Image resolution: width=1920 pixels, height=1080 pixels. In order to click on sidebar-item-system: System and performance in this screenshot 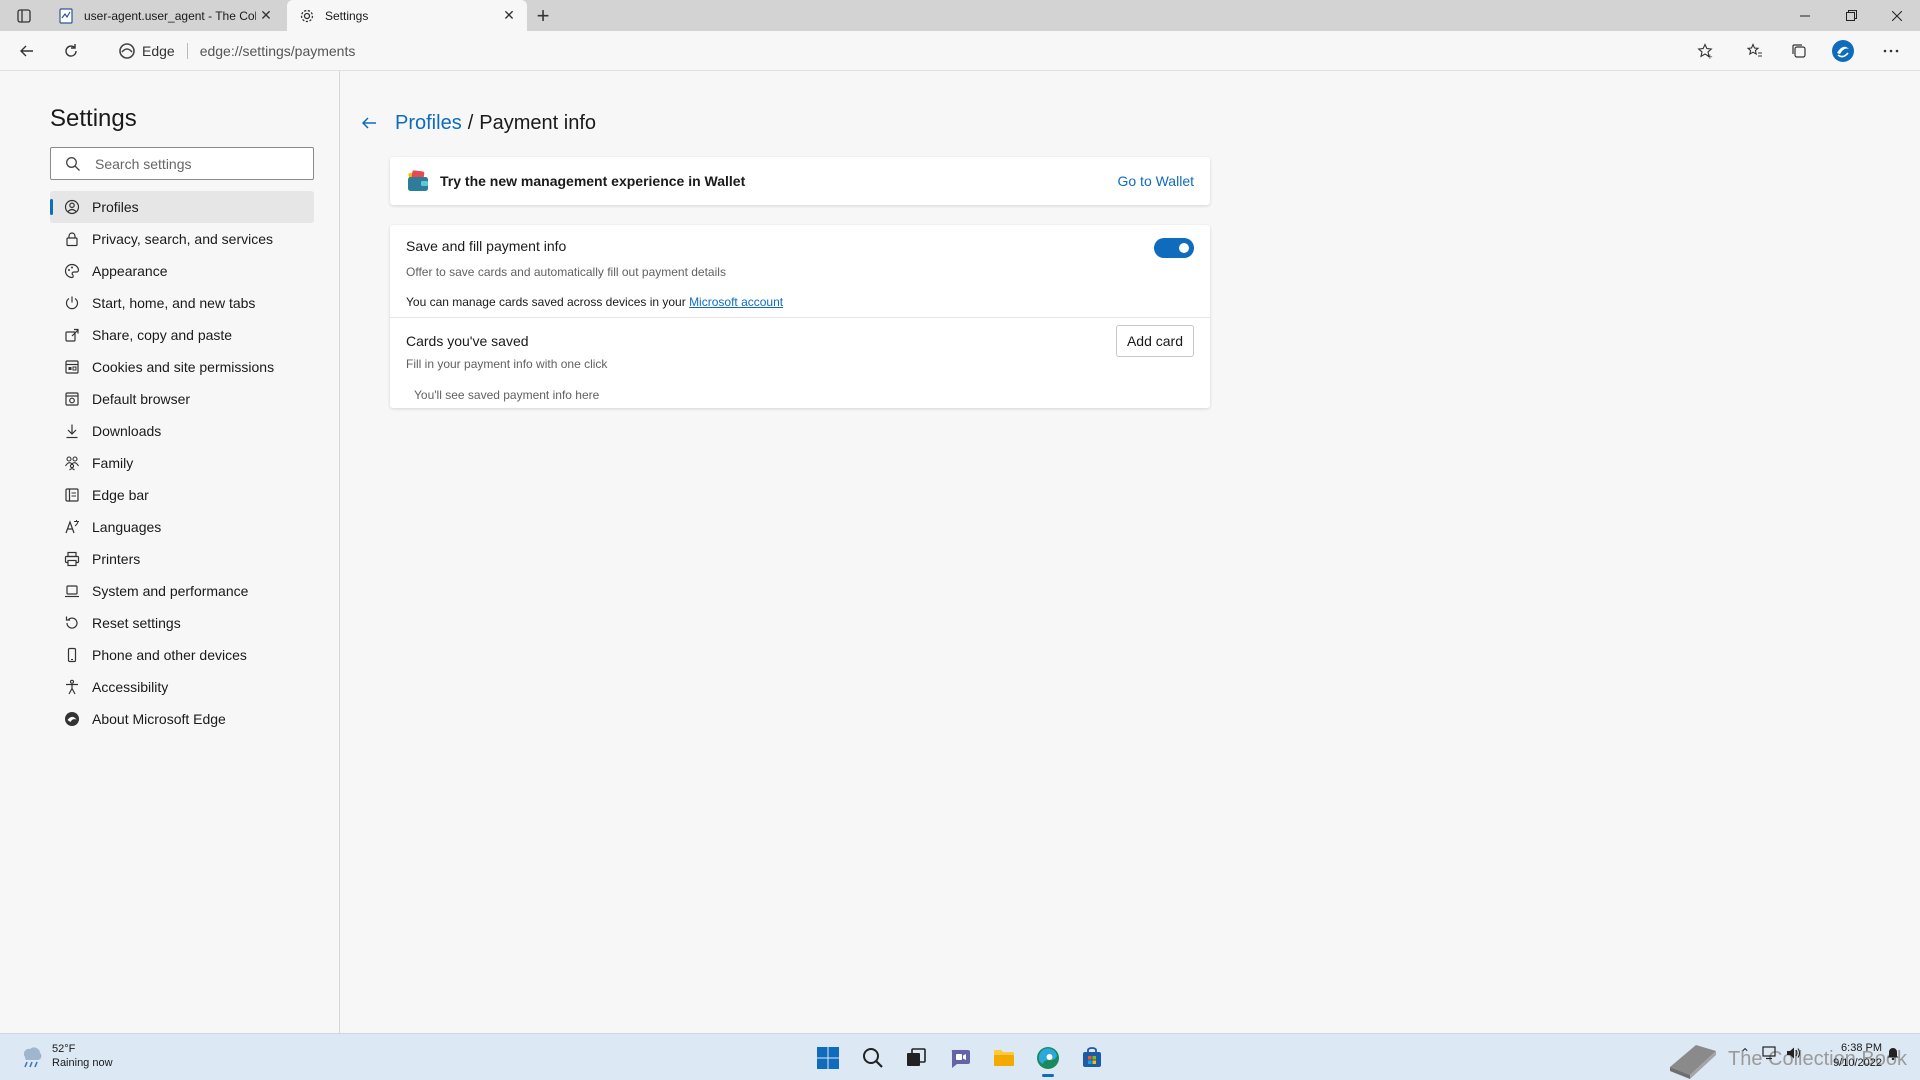, I will do `click(182, 591)`.